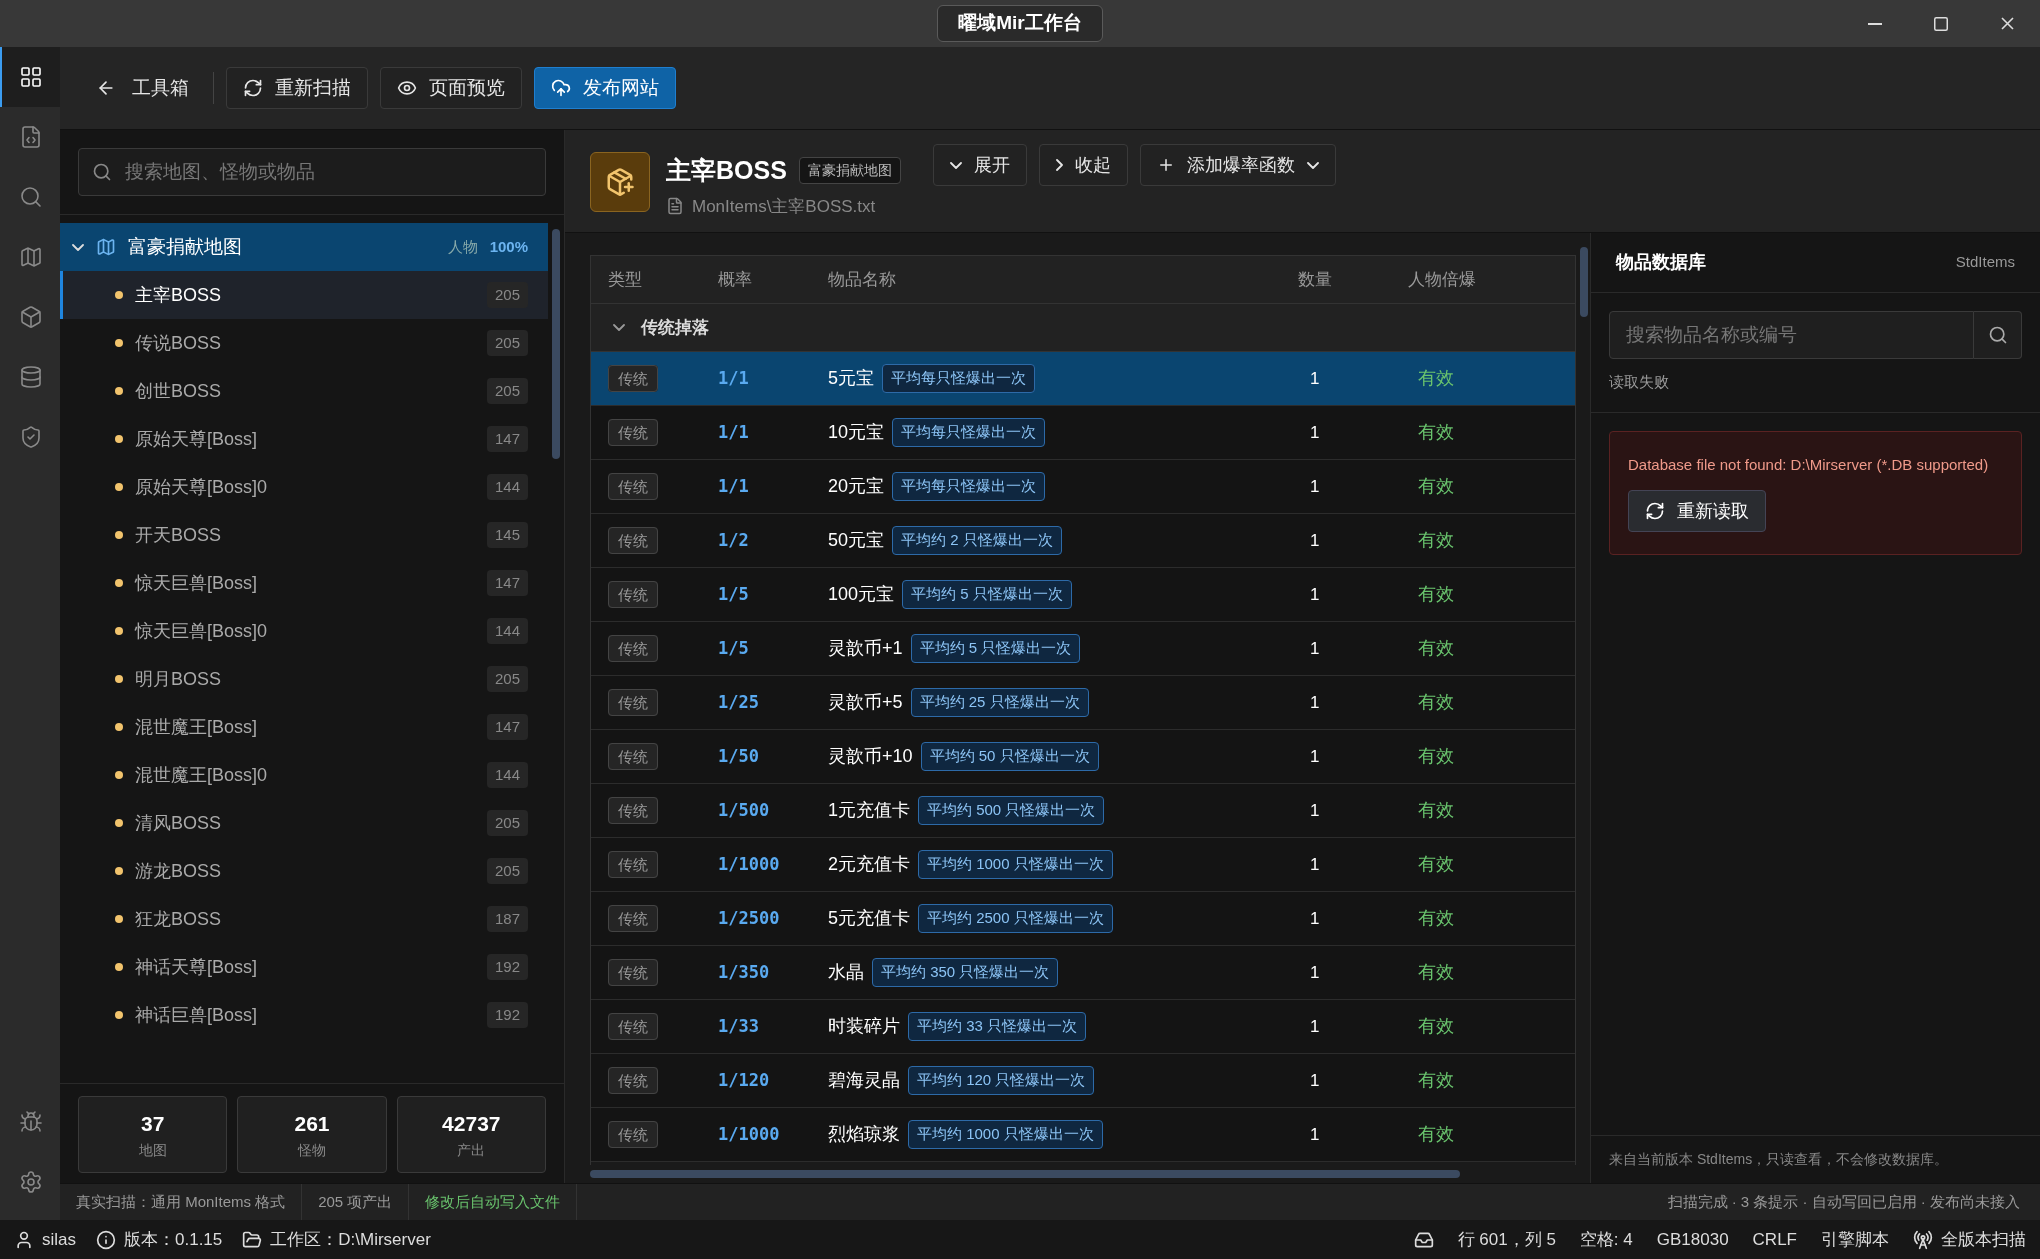  Describe the element at coordinates (253, 88) in the screenshot. I see `refresh-icon` at that location.